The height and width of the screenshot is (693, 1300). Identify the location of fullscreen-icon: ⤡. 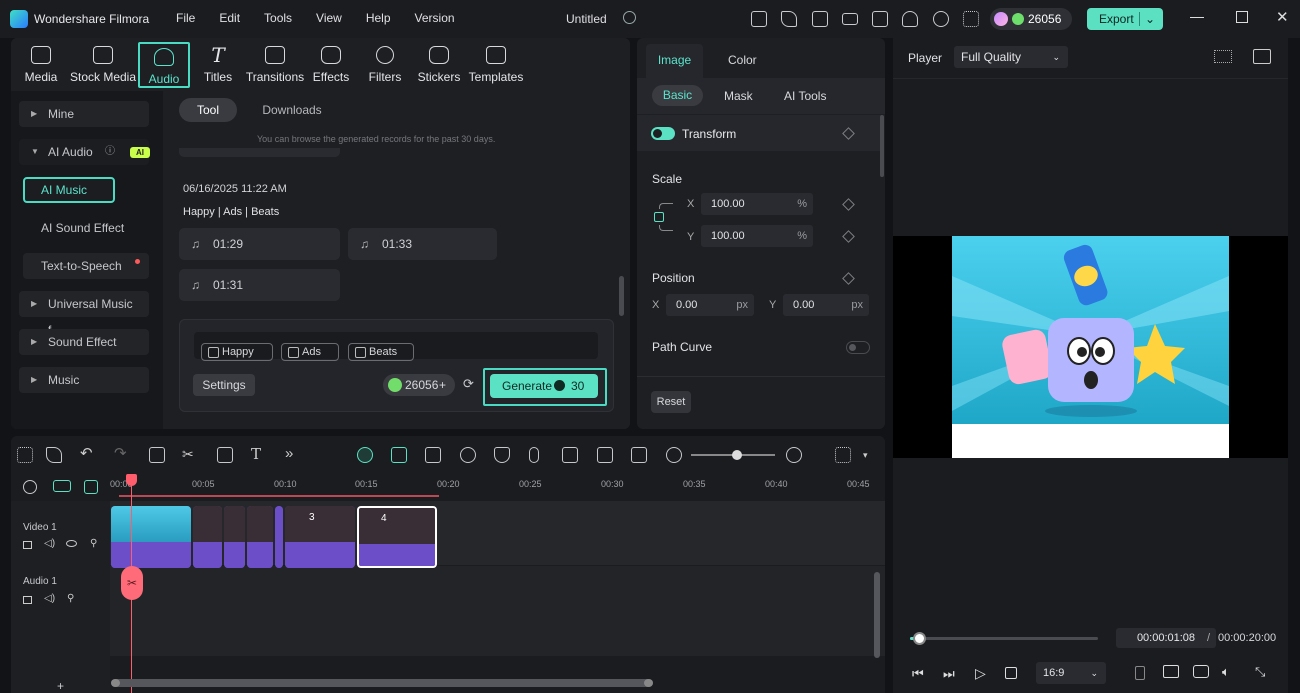
(1260, 672).